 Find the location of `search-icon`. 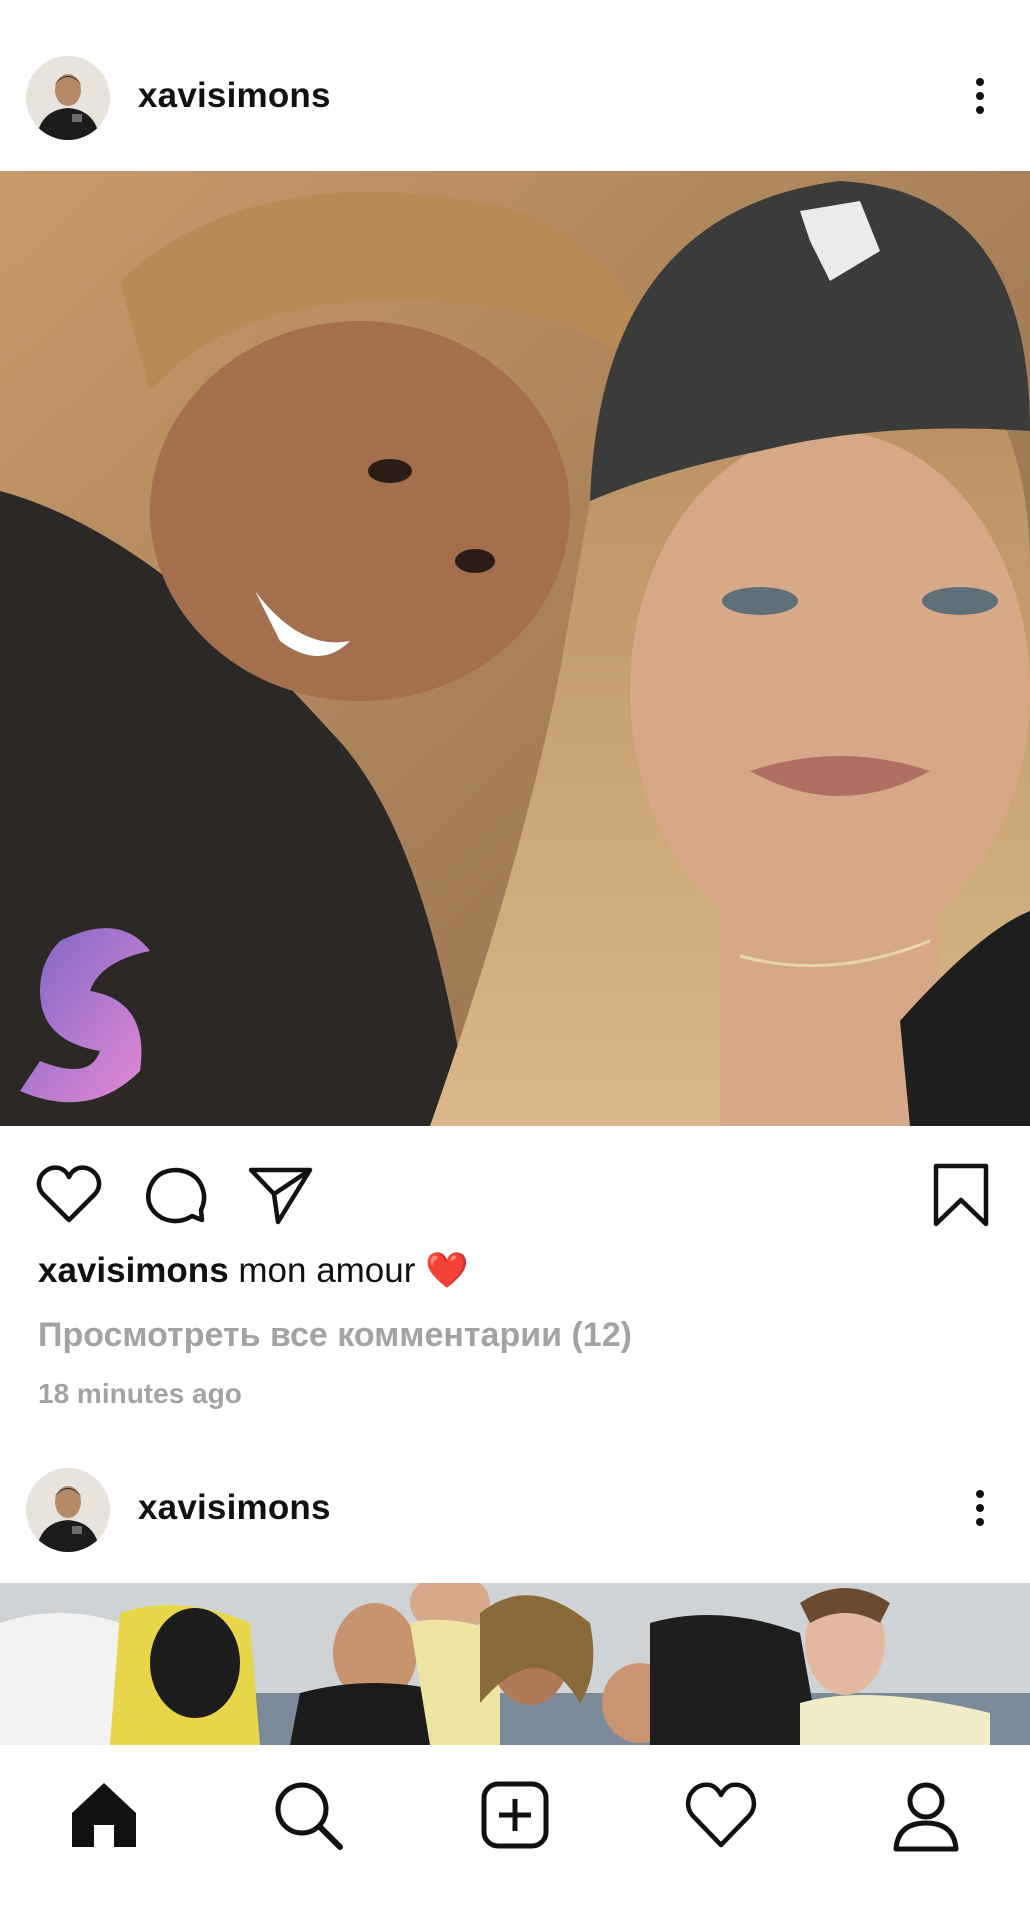

search-icon is located at coordinates (308, 1815).